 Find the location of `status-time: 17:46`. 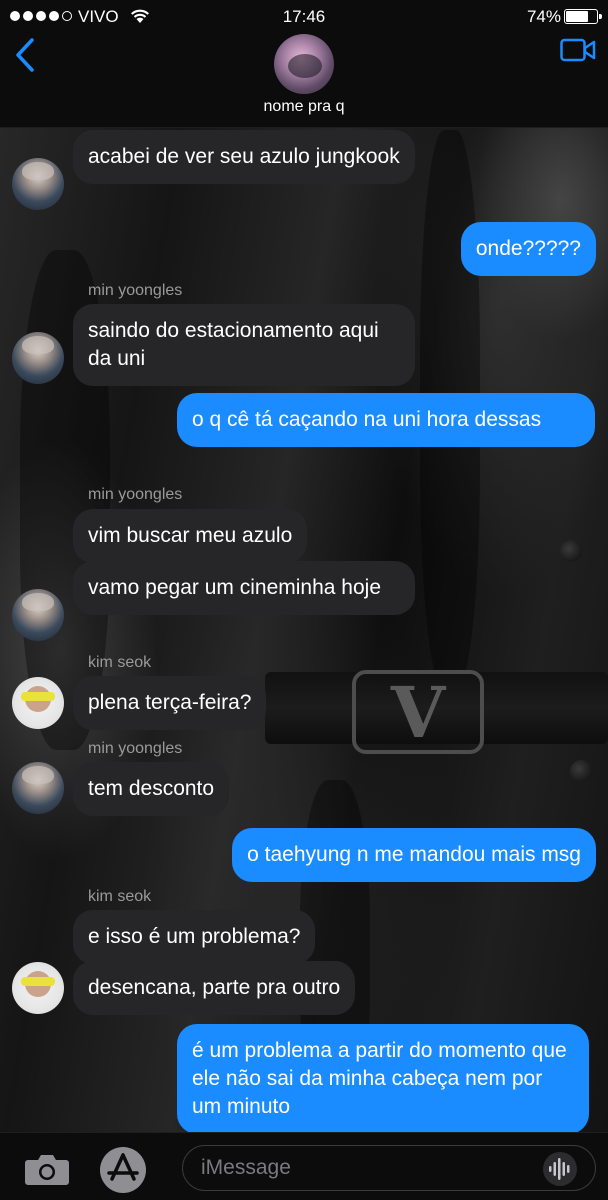

status-time: 17:46 is located at coordinates (304, 16).